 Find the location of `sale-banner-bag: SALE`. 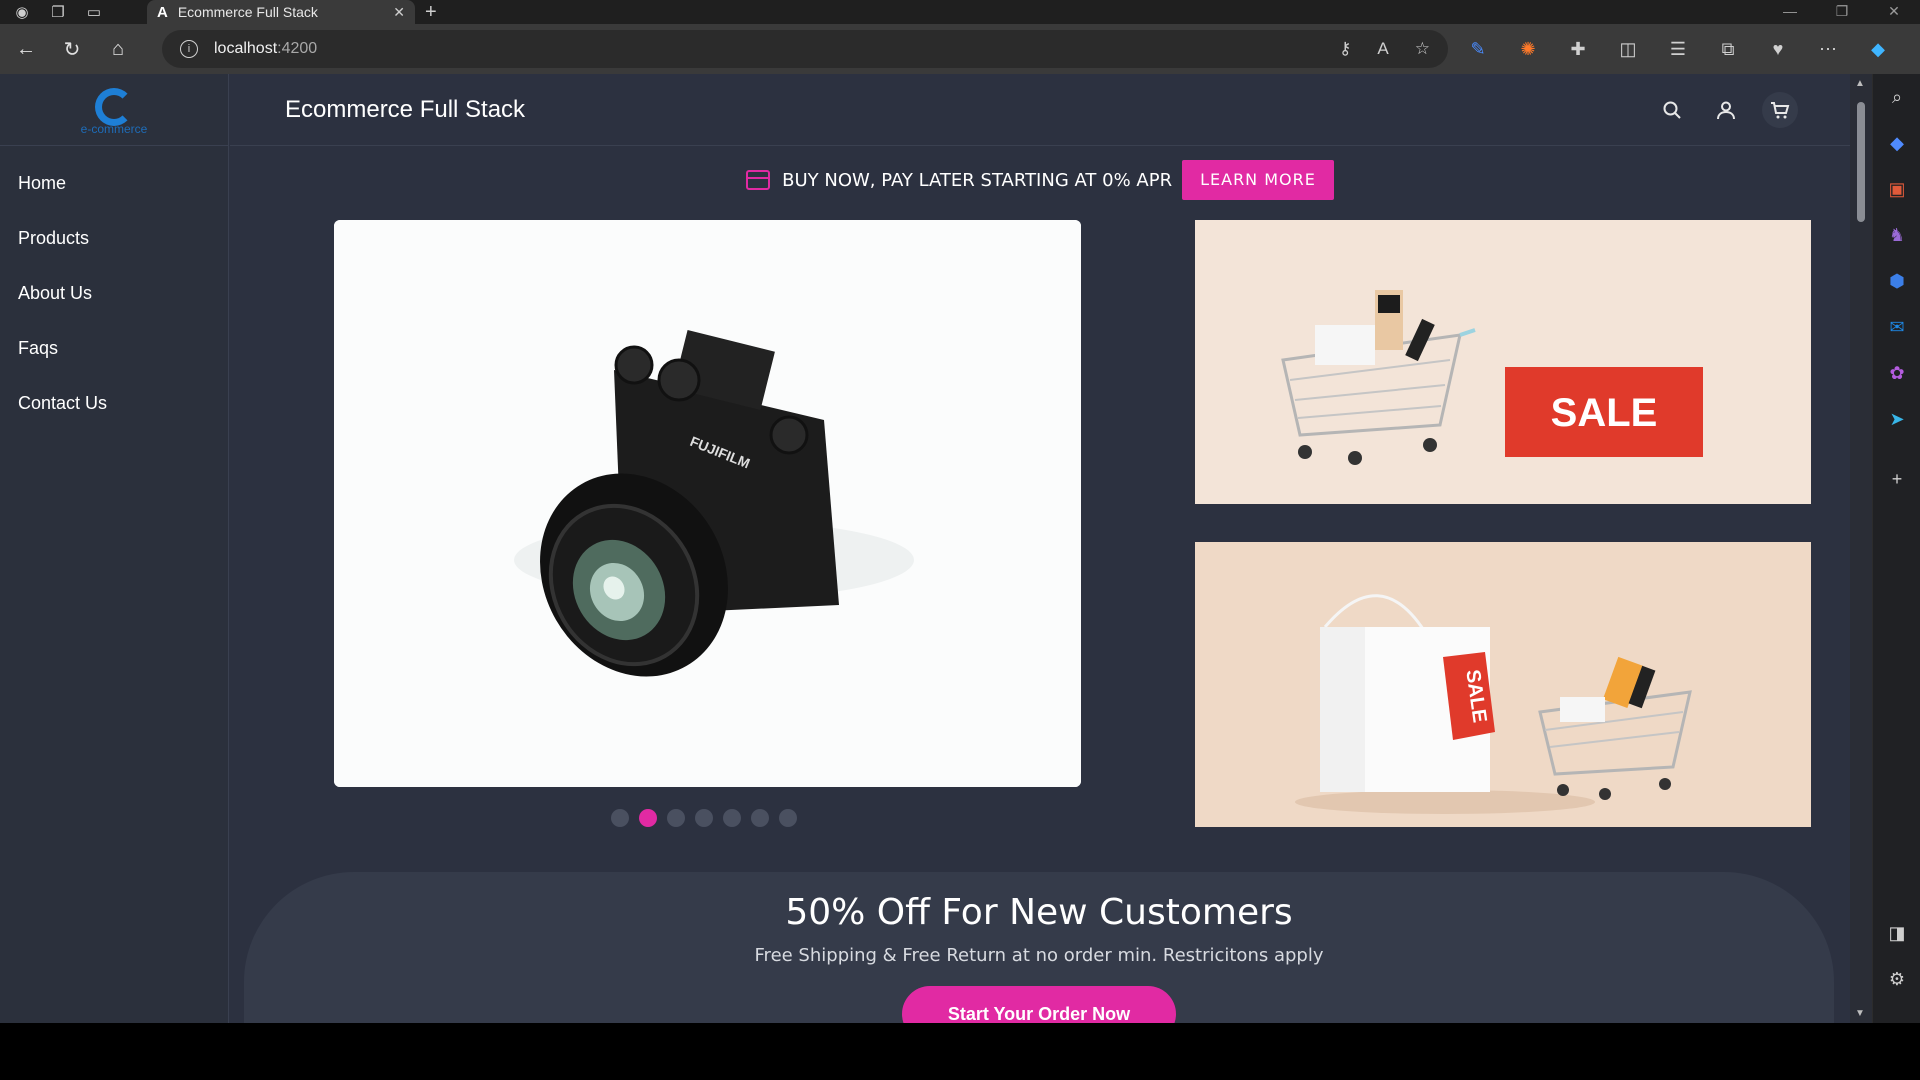

sale-banner-bag: SALE is located at coordinates (1503, 684).